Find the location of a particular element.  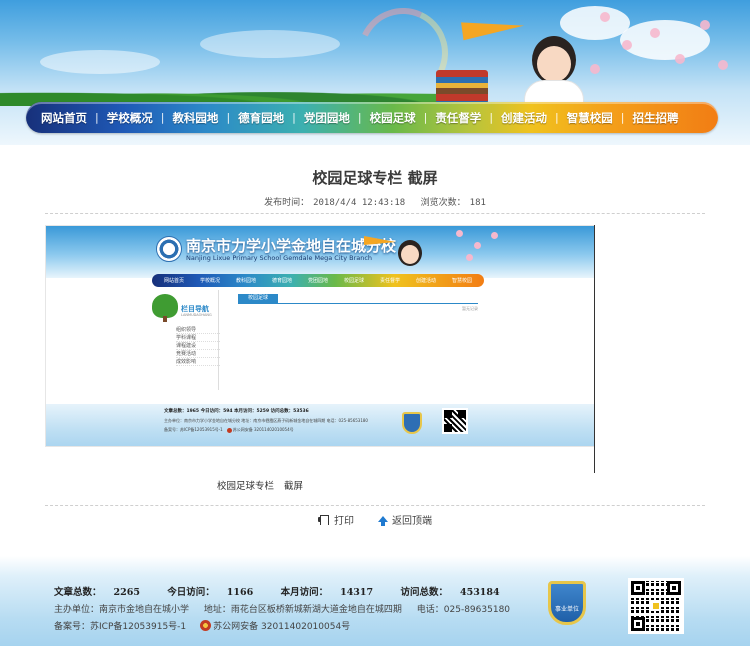

police-emblem-icon is located at coordinates (206, 625).